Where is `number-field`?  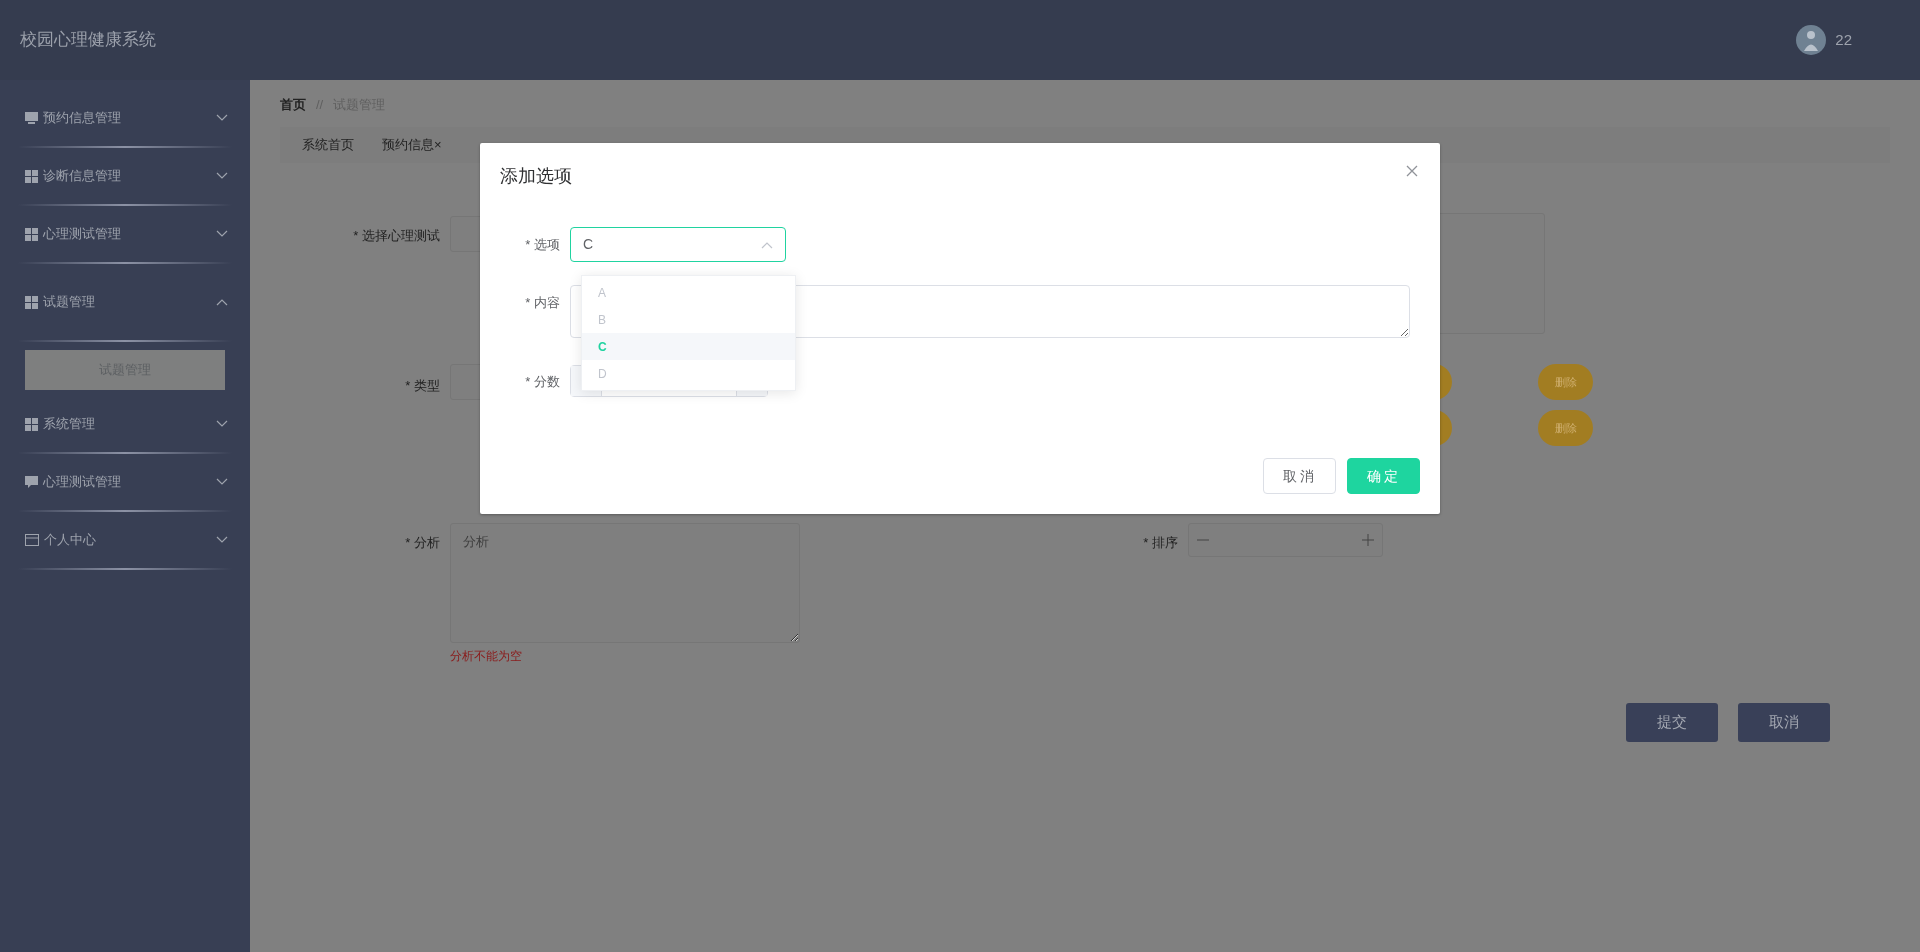
number-field is located at coordinates (1285, 540).